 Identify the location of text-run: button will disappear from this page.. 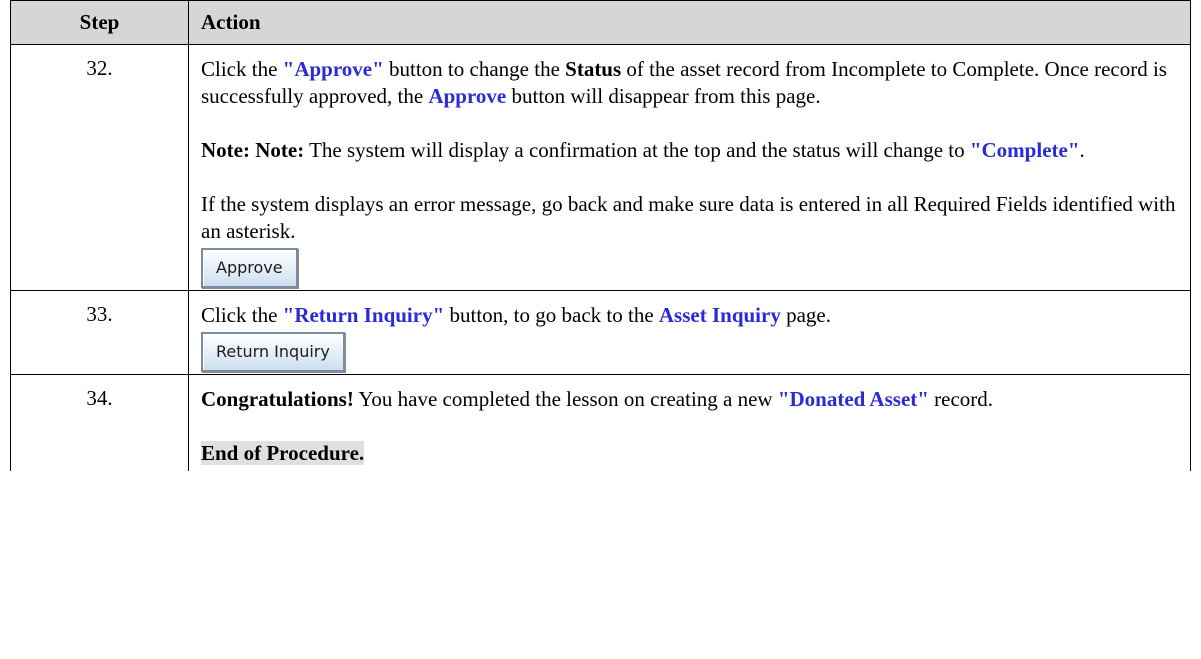
(663, 96).